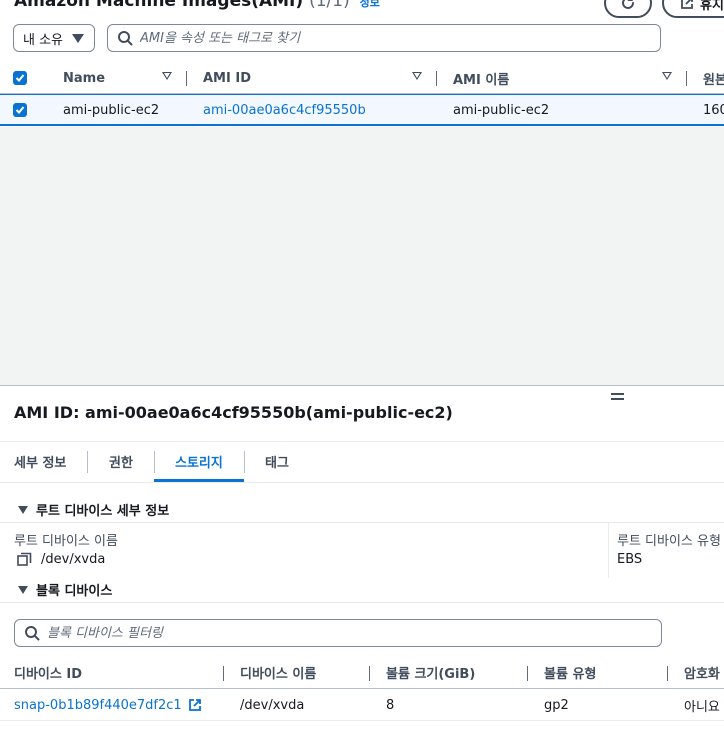 The image size is (724, 740). Describe the element at coordinates (284, 110) in the screenshot. I see `cell-ami-id-link: ami-00ae0a6c4cf95550b` at that location.